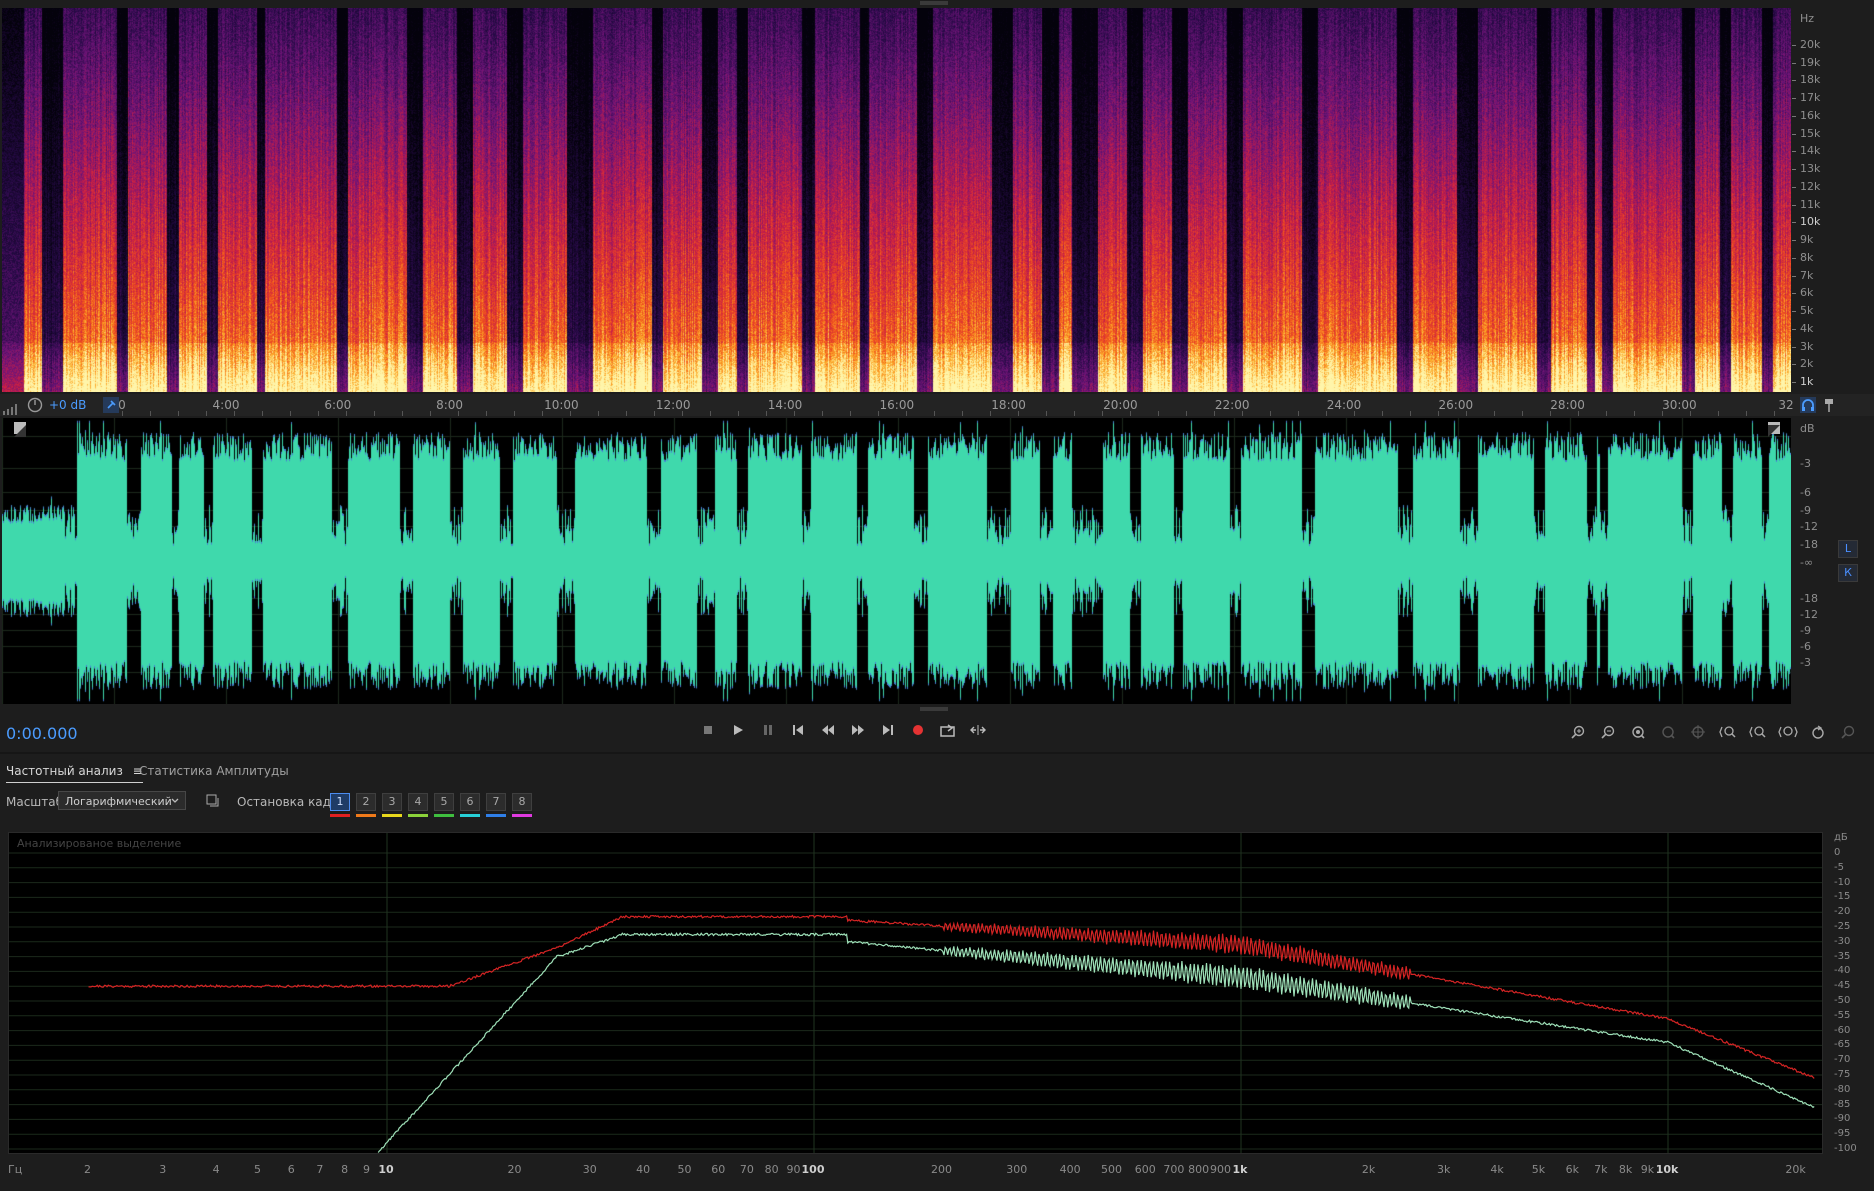 The width and height of the screenshot is (1874, 1191). Describe the element at coordinates (1728, 733) in the screenshot. I see `zoom-in-time-icon` at that location.